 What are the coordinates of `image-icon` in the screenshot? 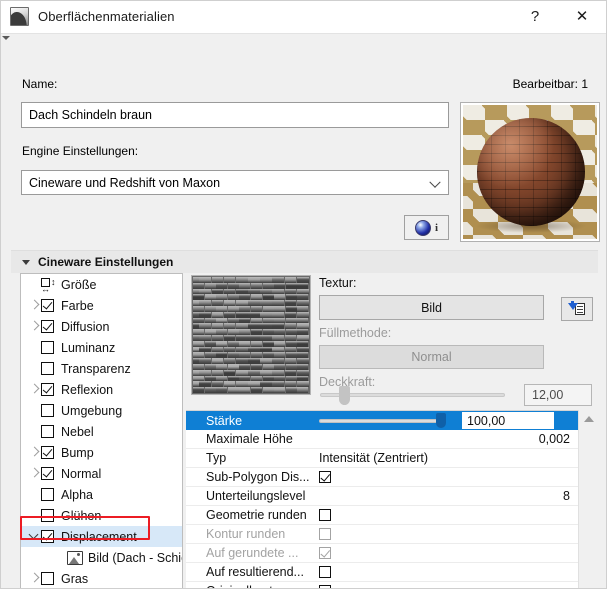 It's located at (75, 557).